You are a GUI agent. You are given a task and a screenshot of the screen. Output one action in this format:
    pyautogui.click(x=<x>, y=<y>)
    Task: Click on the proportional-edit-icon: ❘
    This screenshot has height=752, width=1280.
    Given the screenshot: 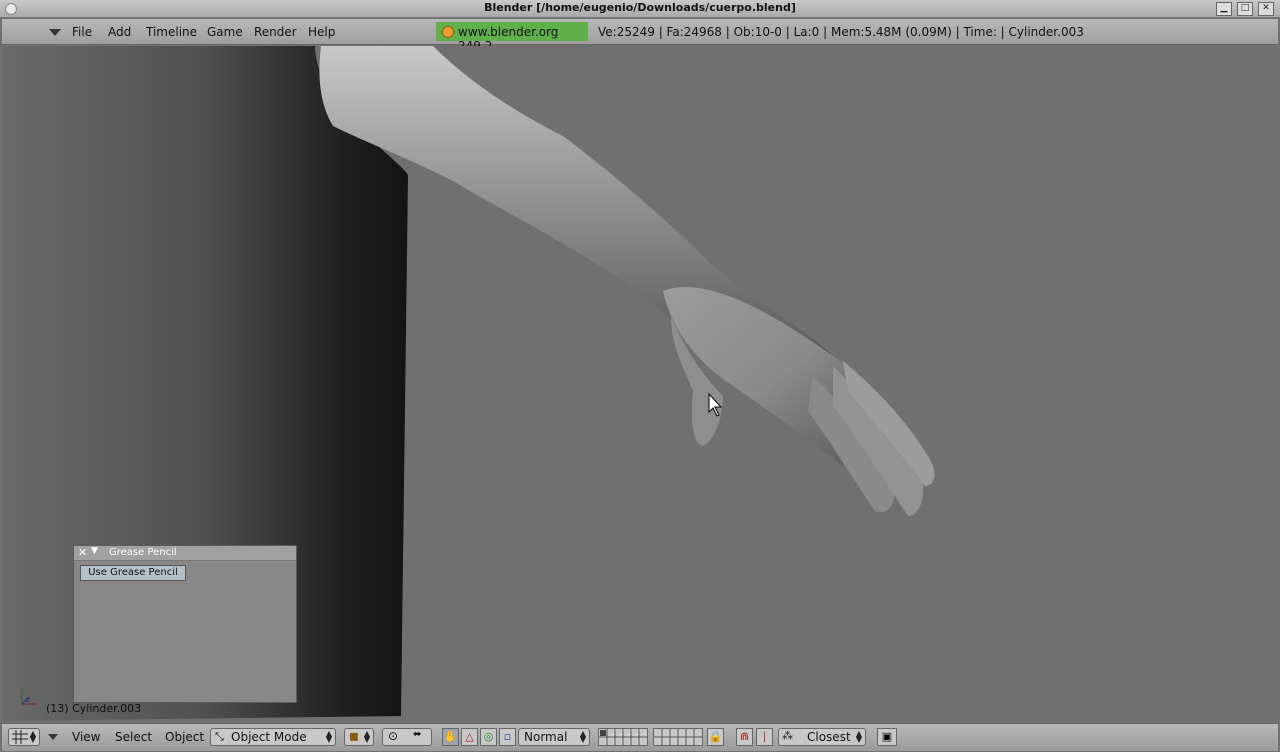 What is the action you would take?
    pyautogui.click(x=764, y=737)
    